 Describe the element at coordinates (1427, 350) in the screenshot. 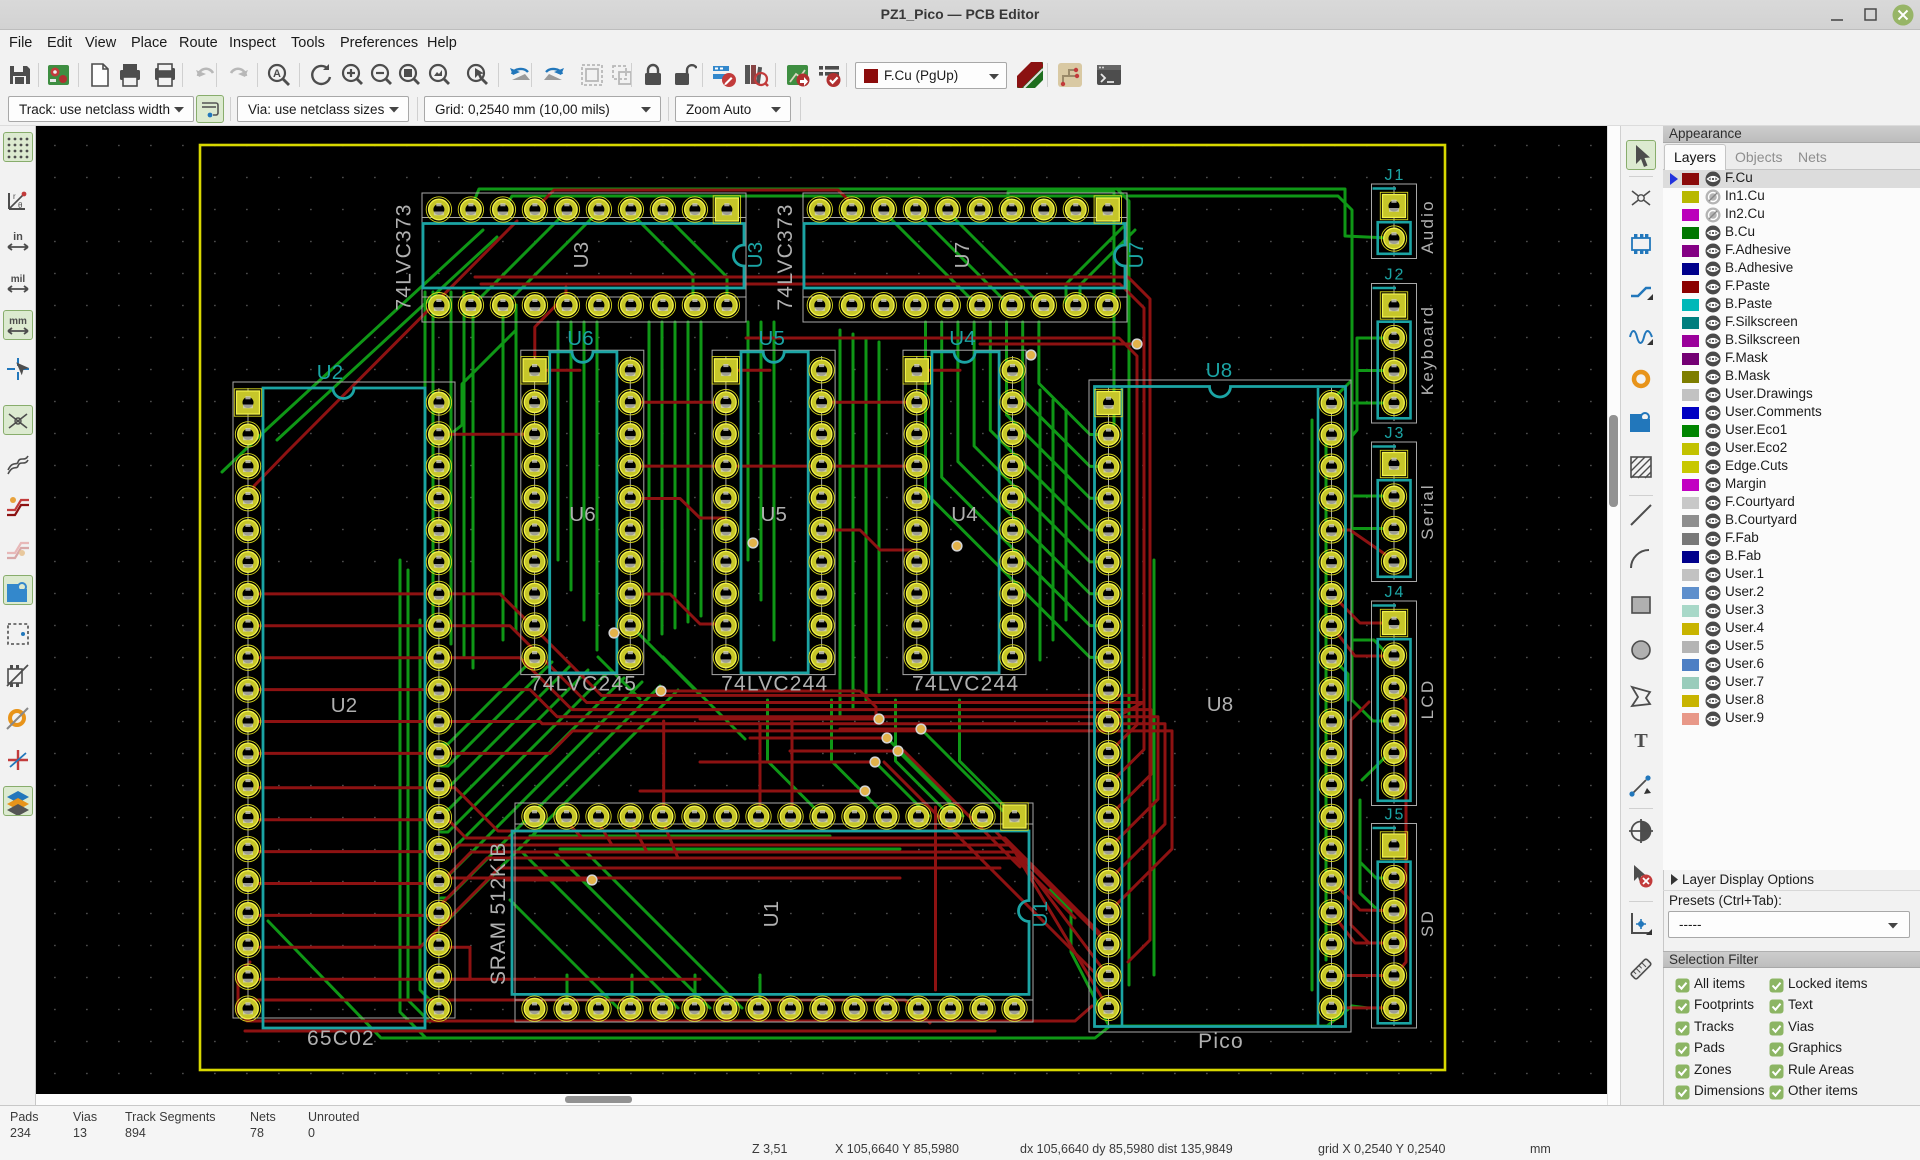

I see `svg-text: Keyboard` at that location.